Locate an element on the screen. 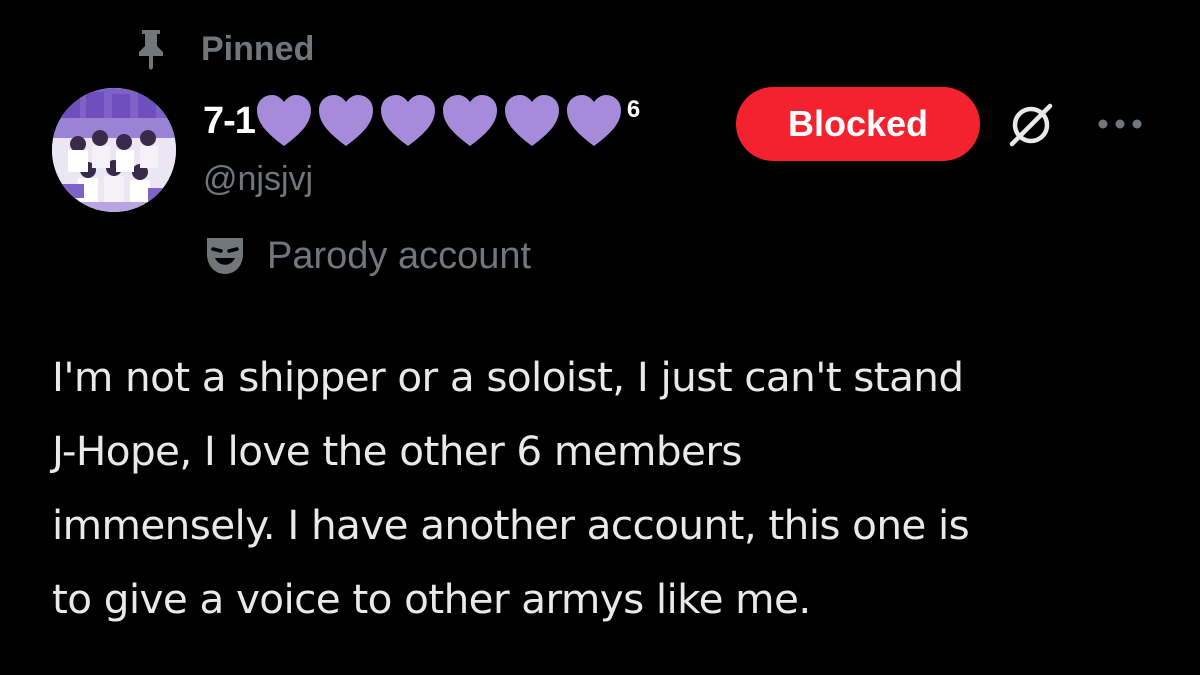 The image size is (1200, 675). pinned-label: Pinned is located at coordinates (258, 48).